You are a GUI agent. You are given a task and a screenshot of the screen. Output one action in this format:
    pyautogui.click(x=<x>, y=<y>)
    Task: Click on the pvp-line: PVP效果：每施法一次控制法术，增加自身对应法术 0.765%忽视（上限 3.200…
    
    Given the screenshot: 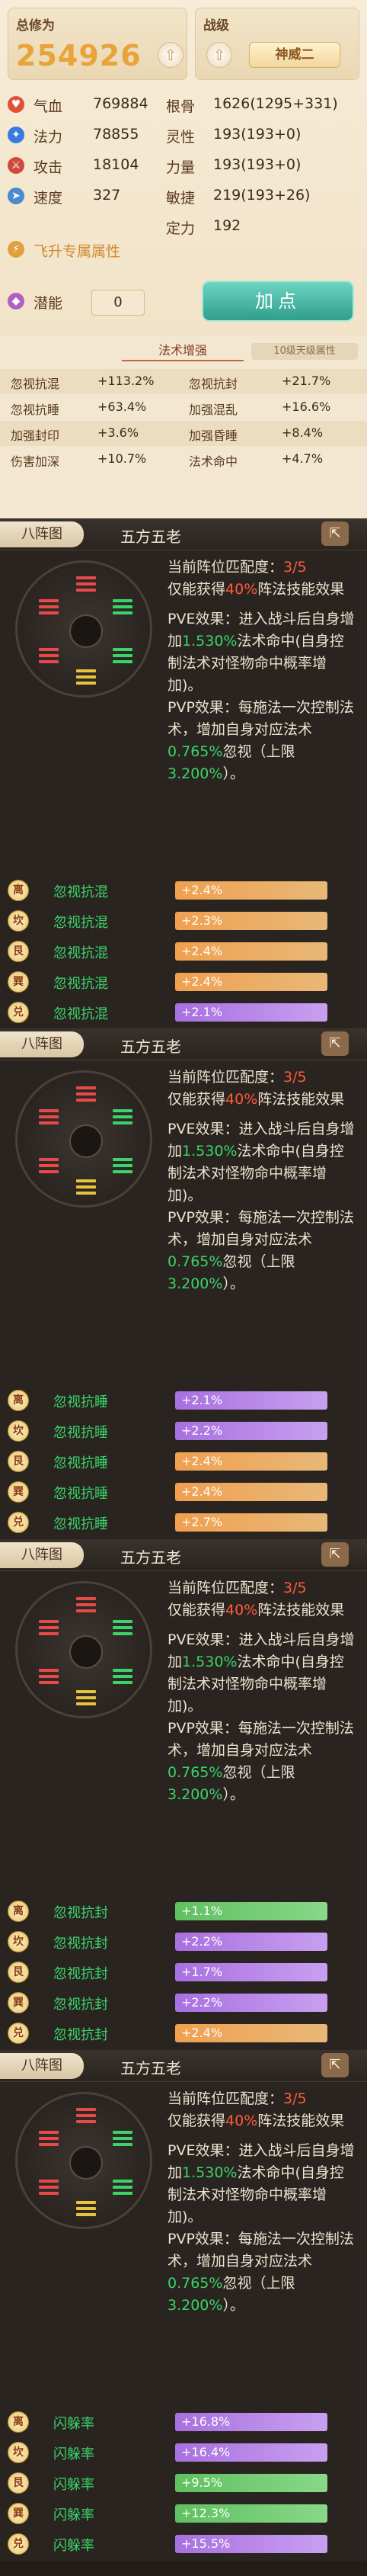 What is the action you would take?
    pyautogui.click(x=263, y=2272)
    